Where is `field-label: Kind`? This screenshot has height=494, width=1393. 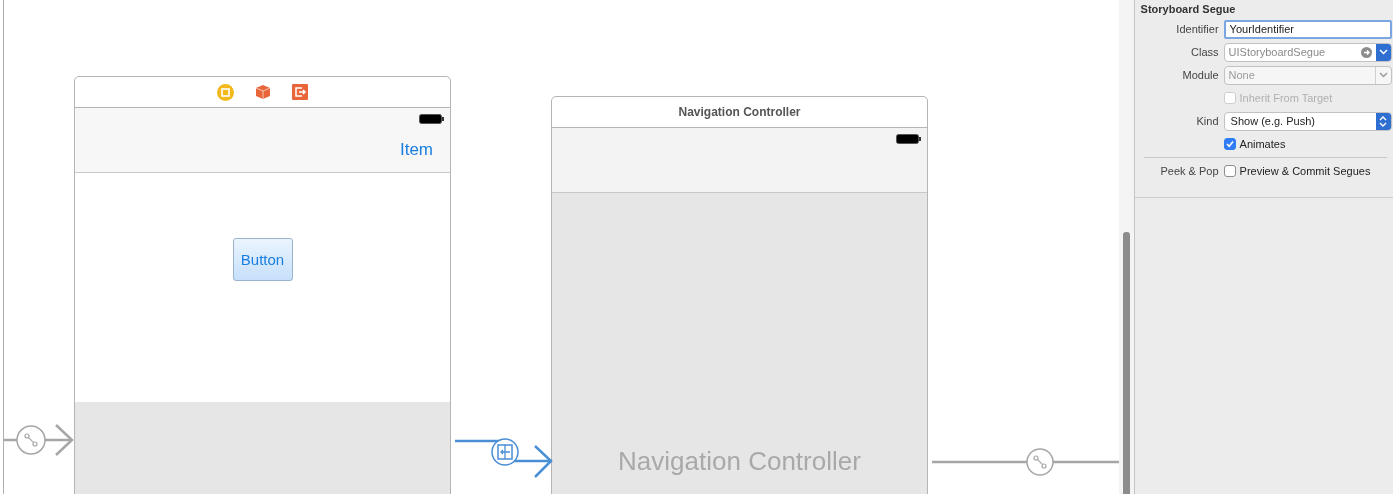 field-label: Kind is located at coordinates (1207, 121).